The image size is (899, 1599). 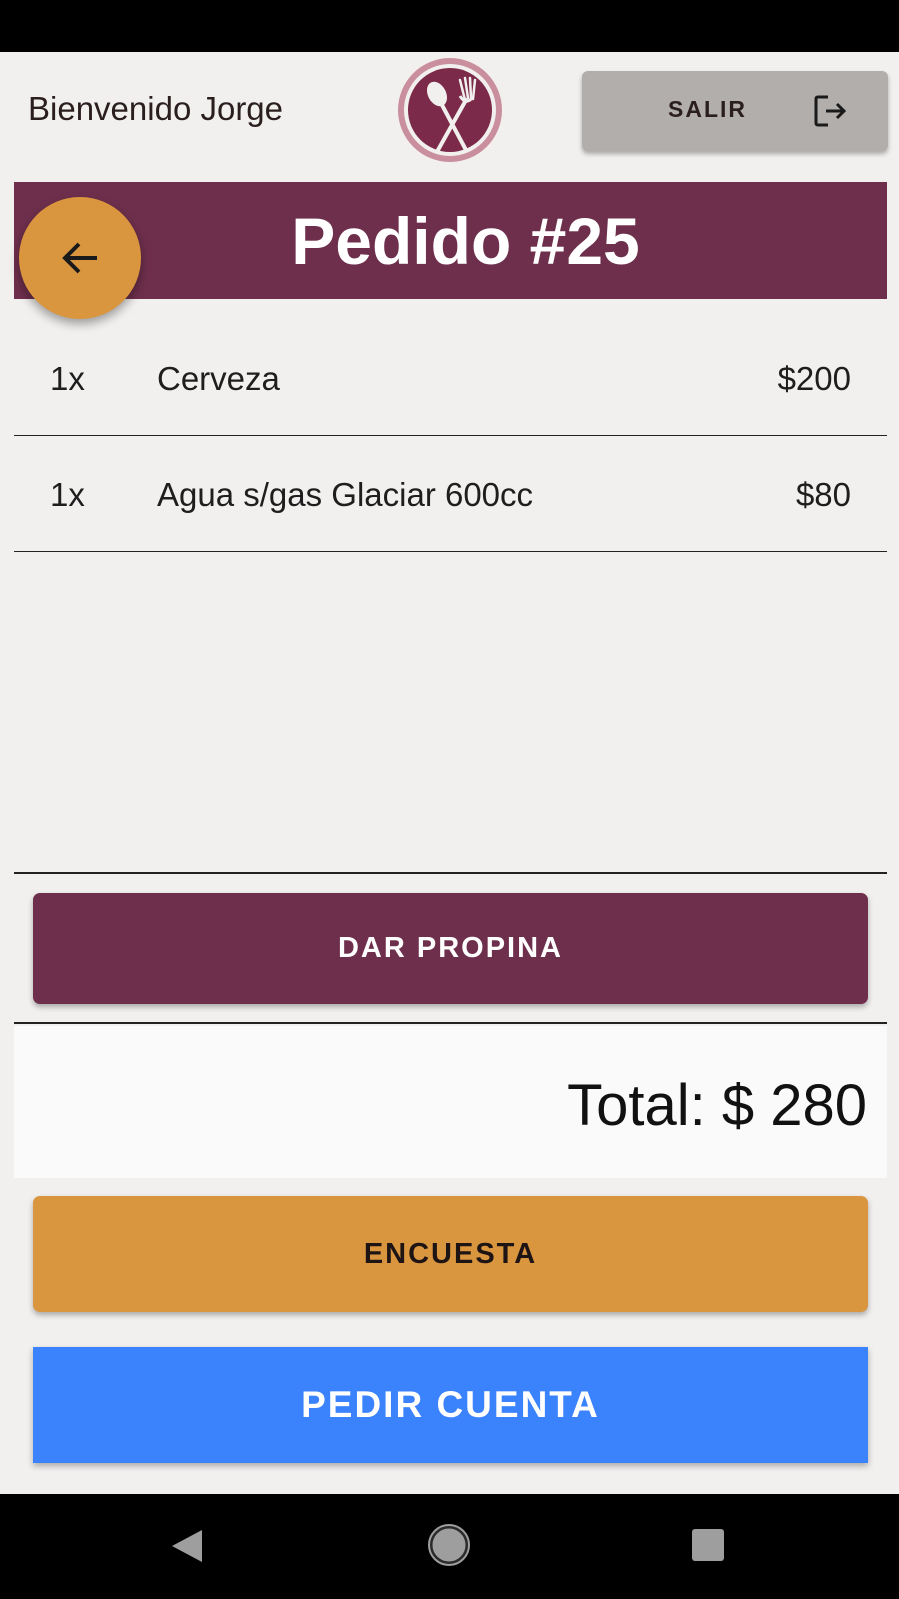 I want to click on arrow-left-icon, so click(x=79, y=258).